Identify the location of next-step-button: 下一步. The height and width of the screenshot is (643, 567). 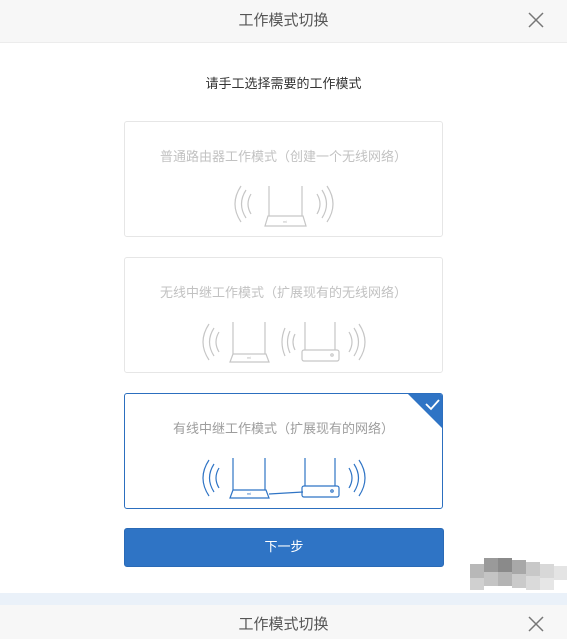
(284, 547).